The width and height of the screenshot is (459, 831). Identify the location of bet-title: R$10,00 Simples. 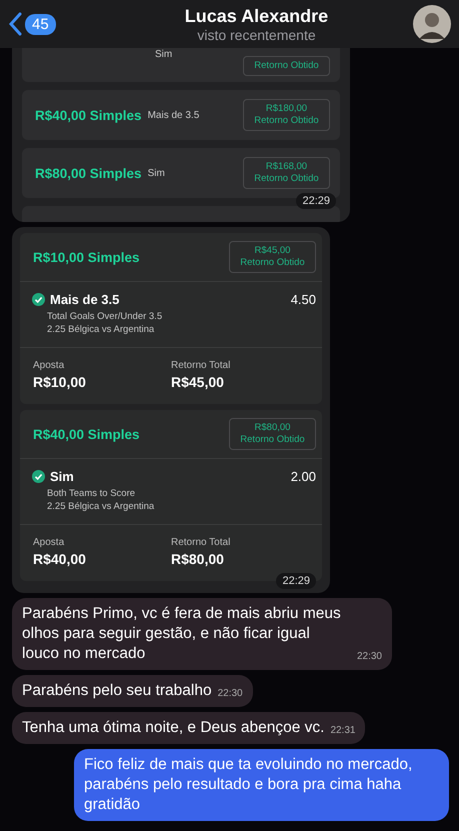
(86, 257).